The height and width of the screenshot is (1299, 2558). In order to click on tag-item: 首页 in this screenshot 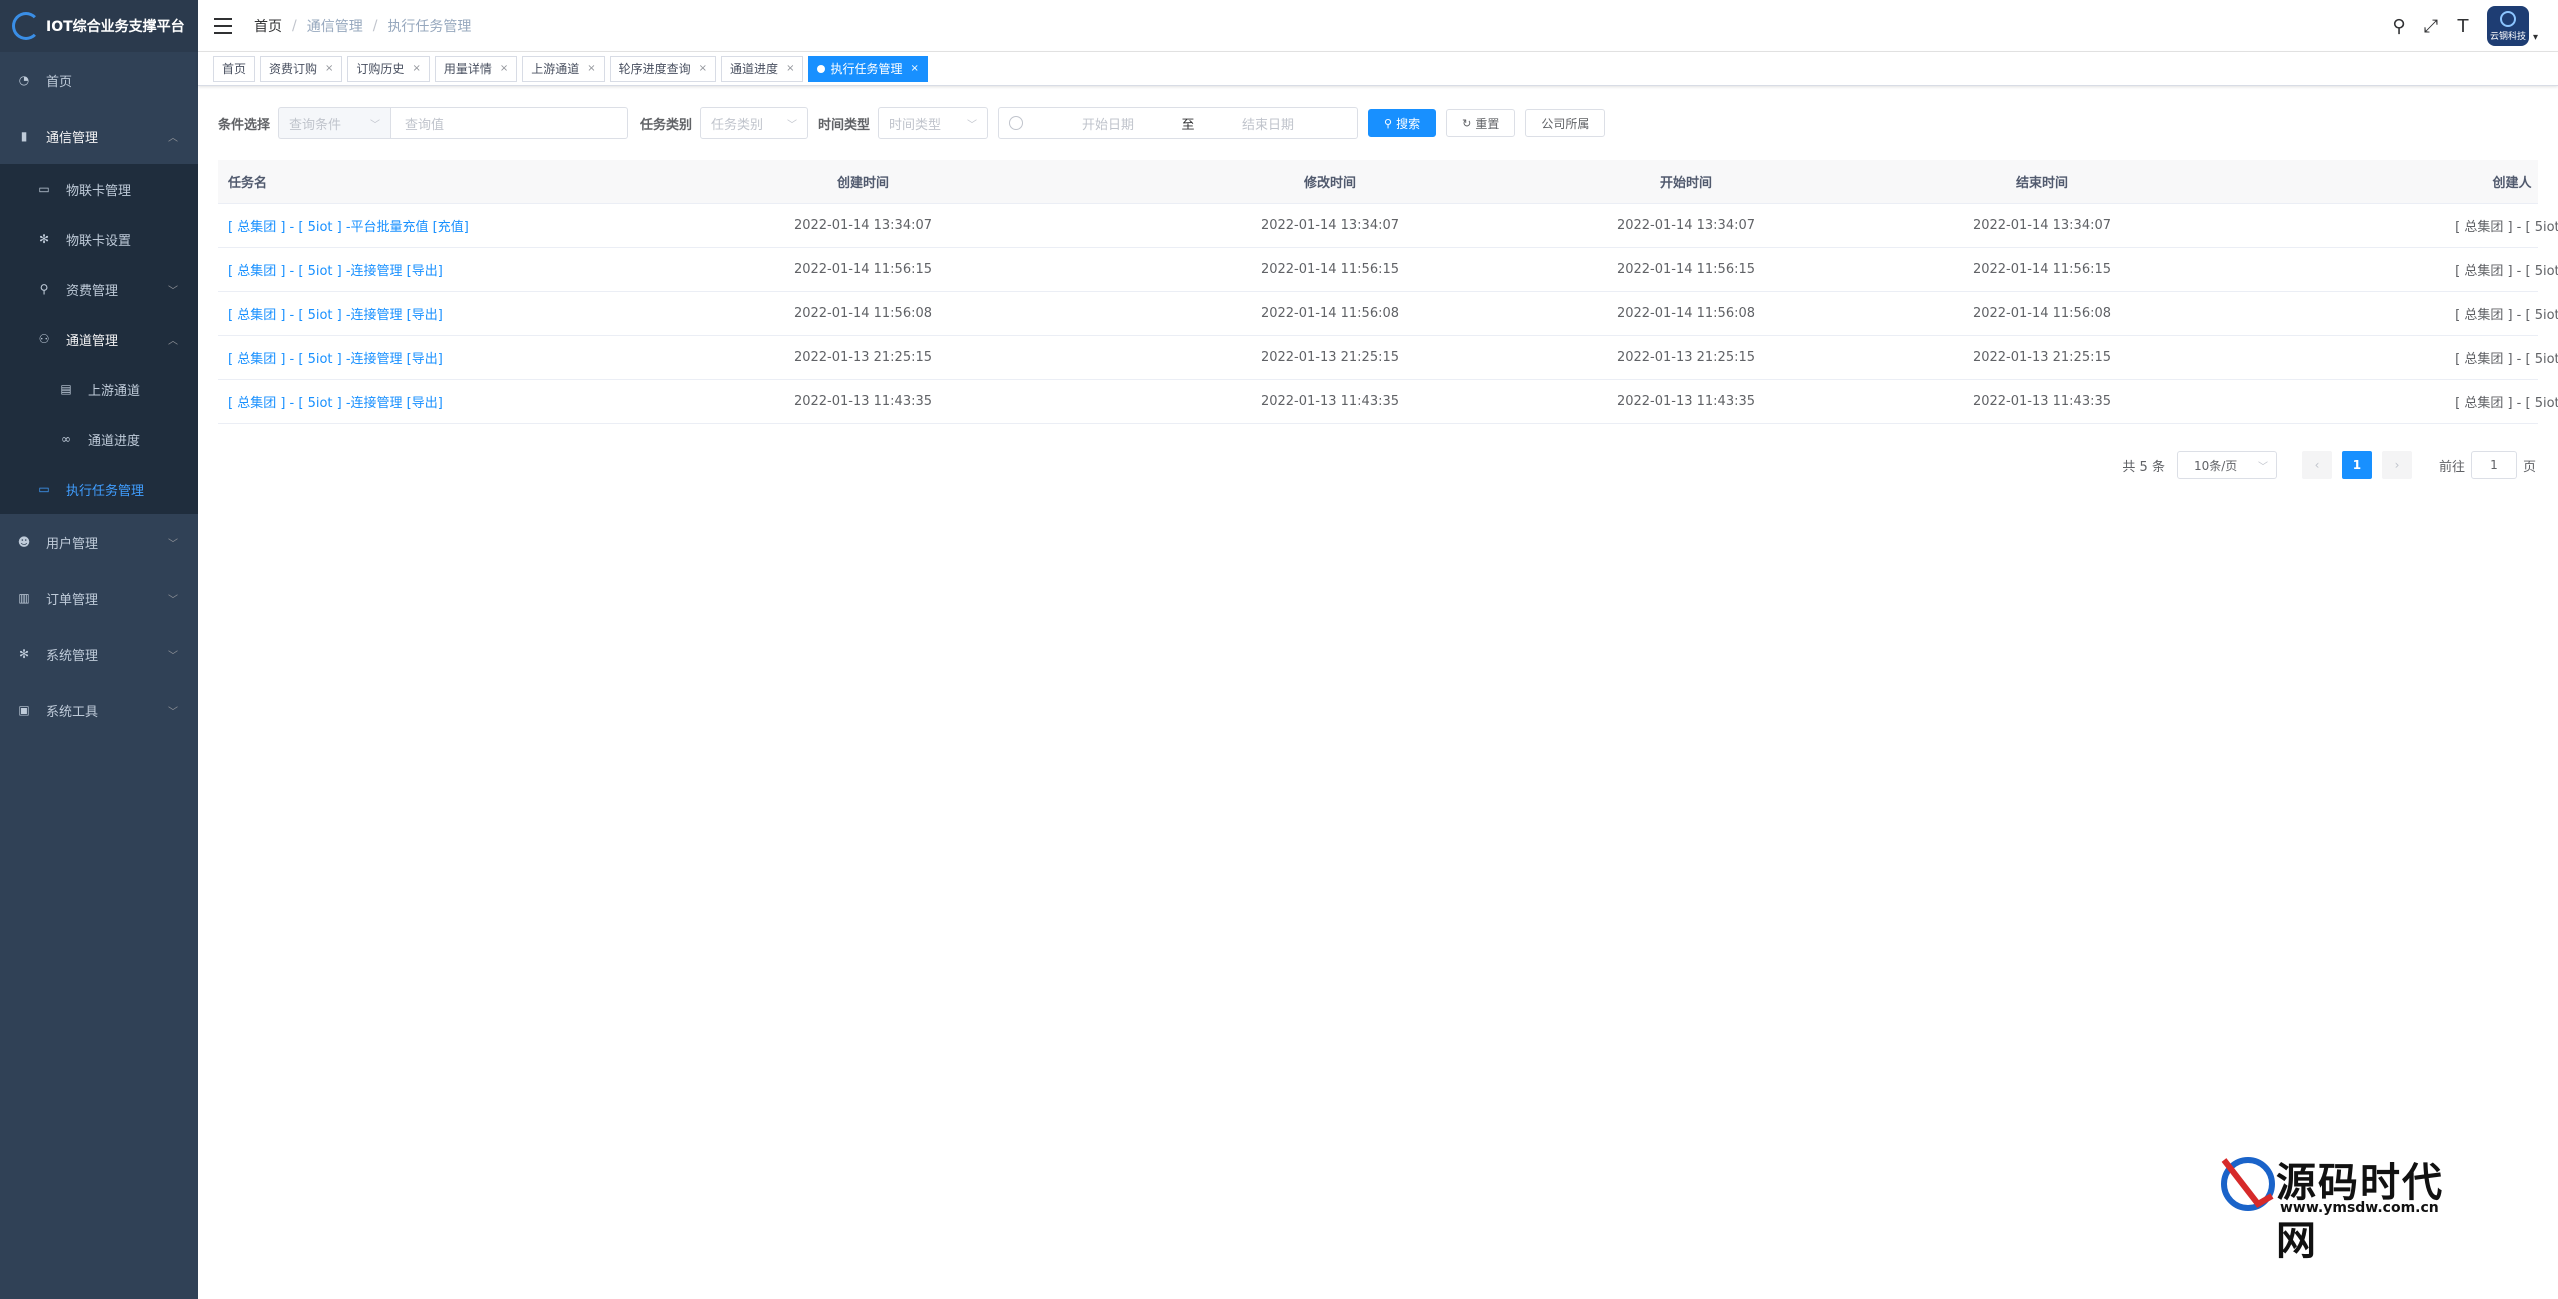, I will do `click(234, 68)`.